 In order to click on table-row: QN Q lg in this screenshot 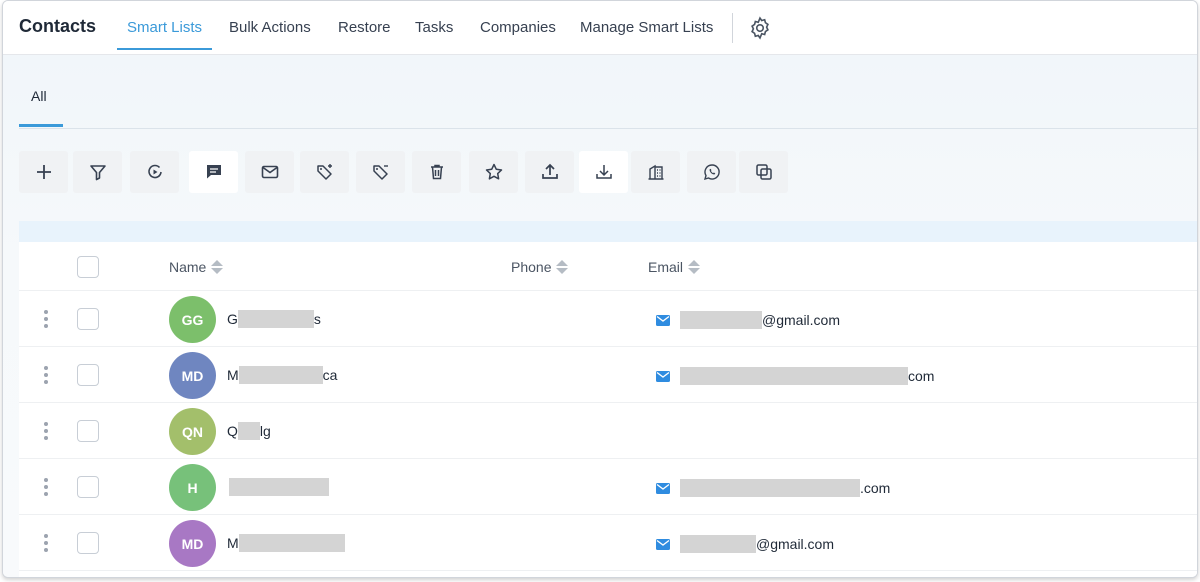, I will do `click(608, 431)`.